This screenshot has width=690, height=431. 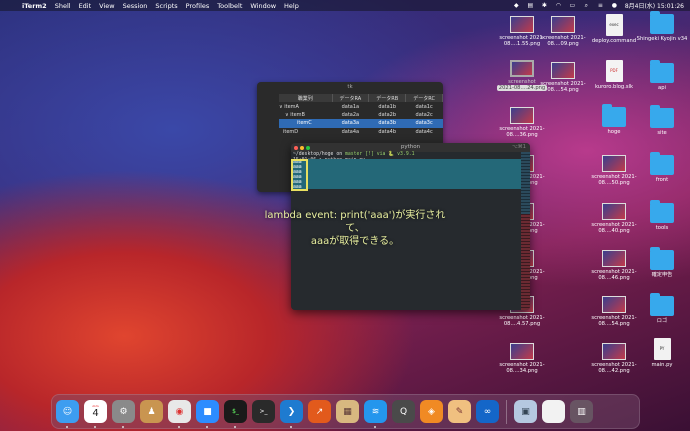 What do you see at coordinates (235, 414) in the screenshot?
I see `iterm-icon: $_` at bounding box center [235, 414].